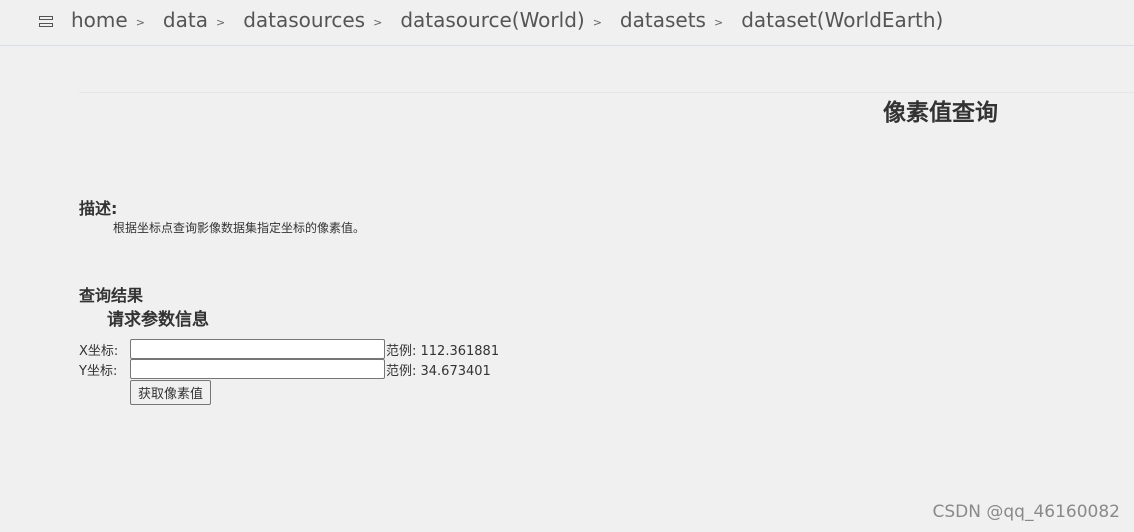 The width and height of the screenshot is (1134, 532). Describe the element at coordinates (239, 228) in the screenshot. I see `description-text: 根据坐标点查询影像数据集指定坐标的像素值。` at that location.